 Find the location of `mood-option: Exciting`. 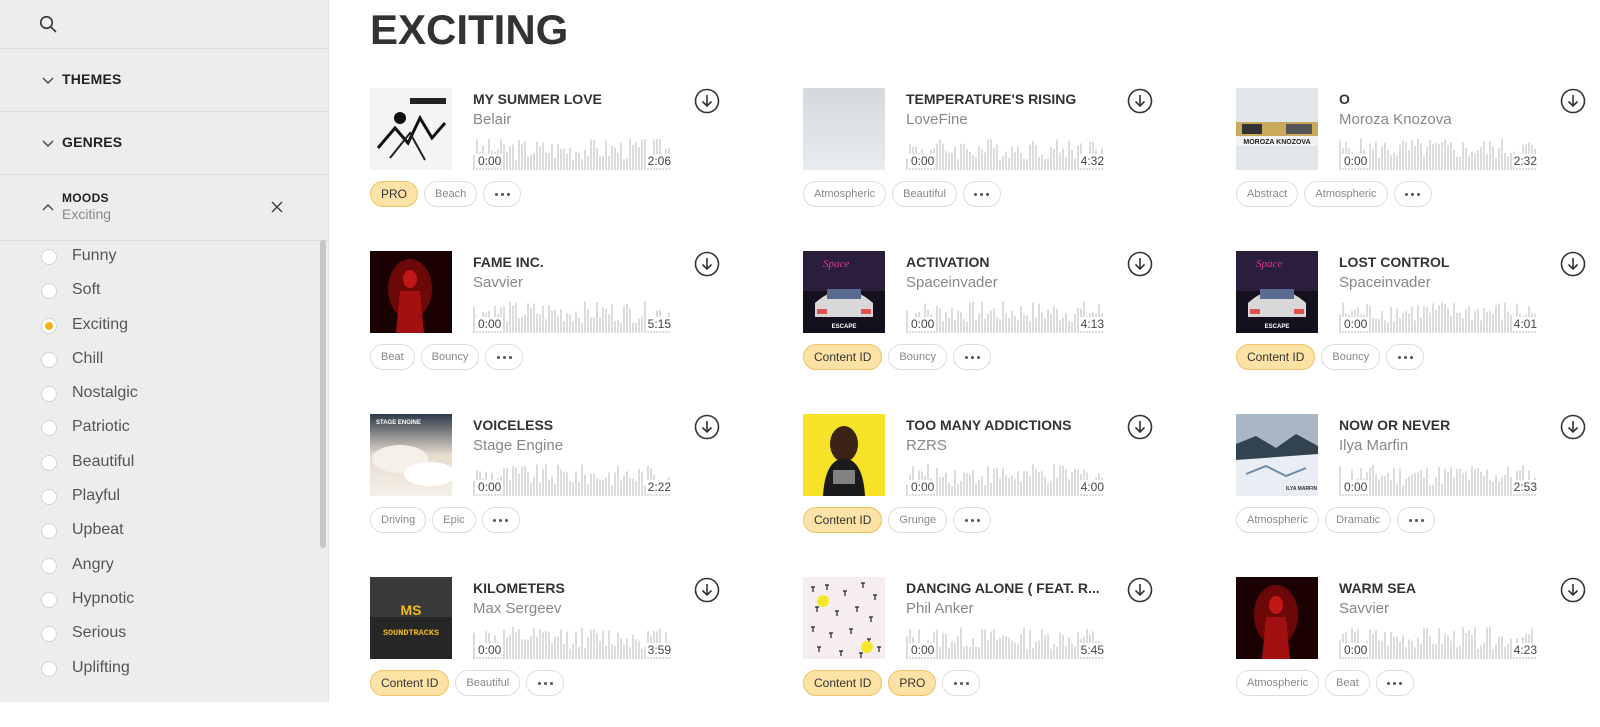

mood-option: Exciting is located at coordinates (160, 326).